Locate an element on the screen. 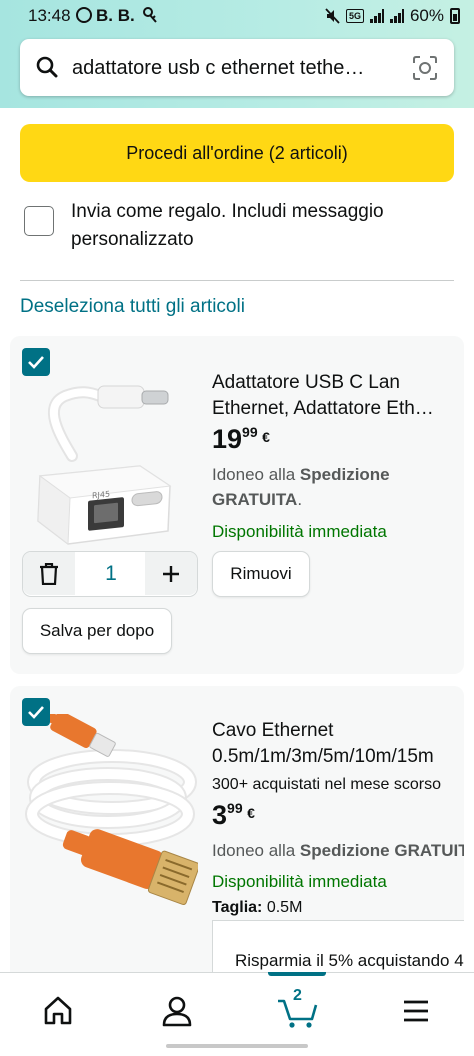  price-whole: 3 is located at coordinates (220, 815).